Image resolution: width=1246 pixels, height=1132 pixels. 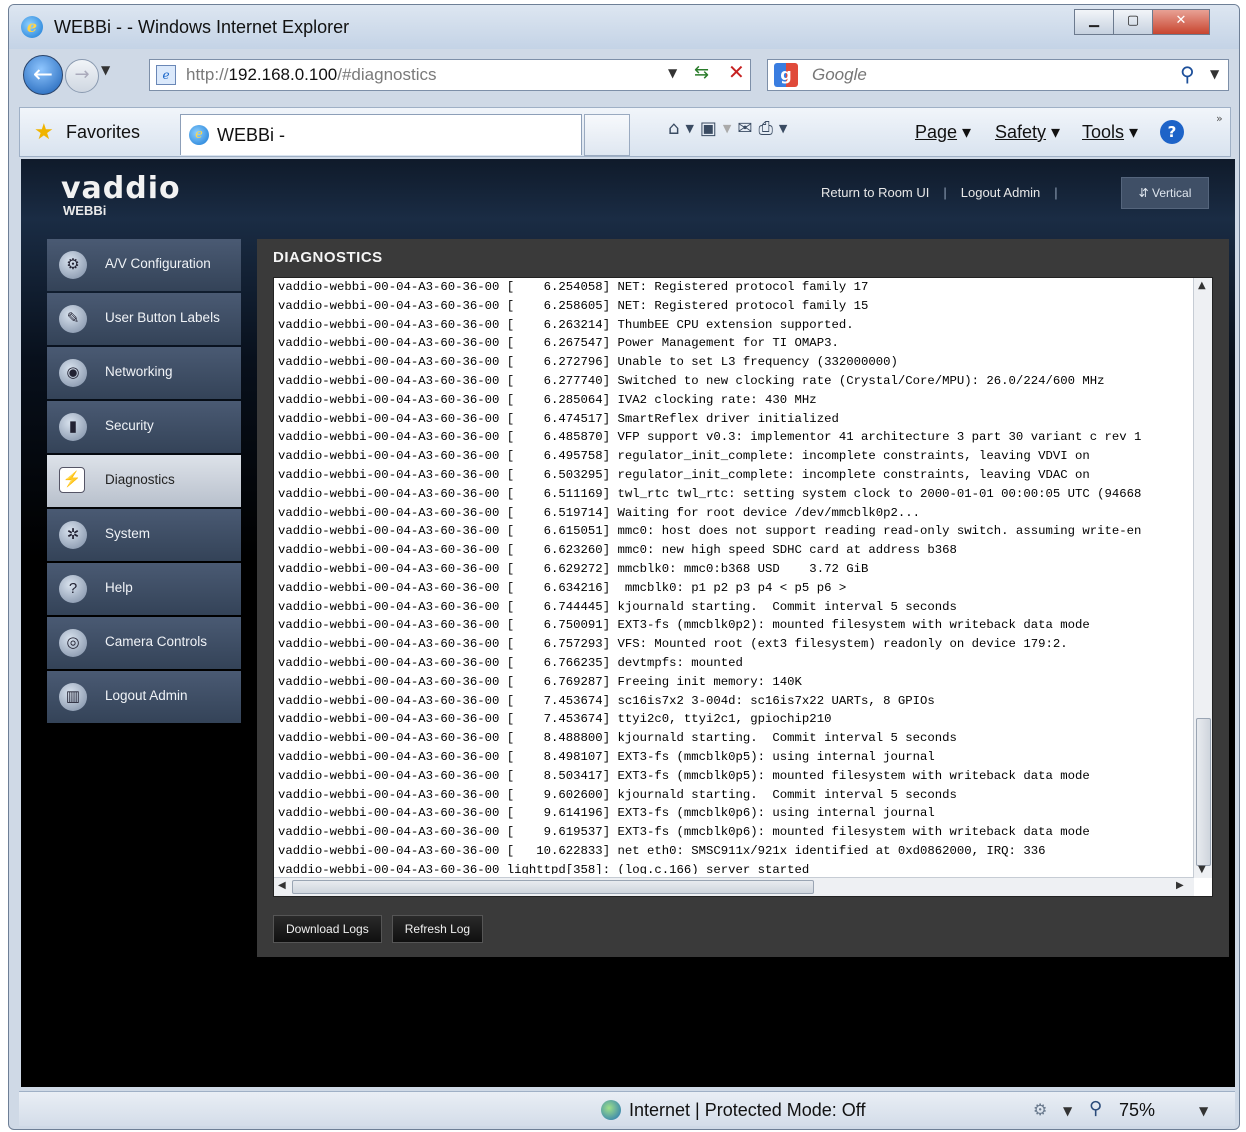 What do you see at coordinates (744, 129) in the screenshot?
I see `mail-icon: ✉` at bounding box center [744, 129].